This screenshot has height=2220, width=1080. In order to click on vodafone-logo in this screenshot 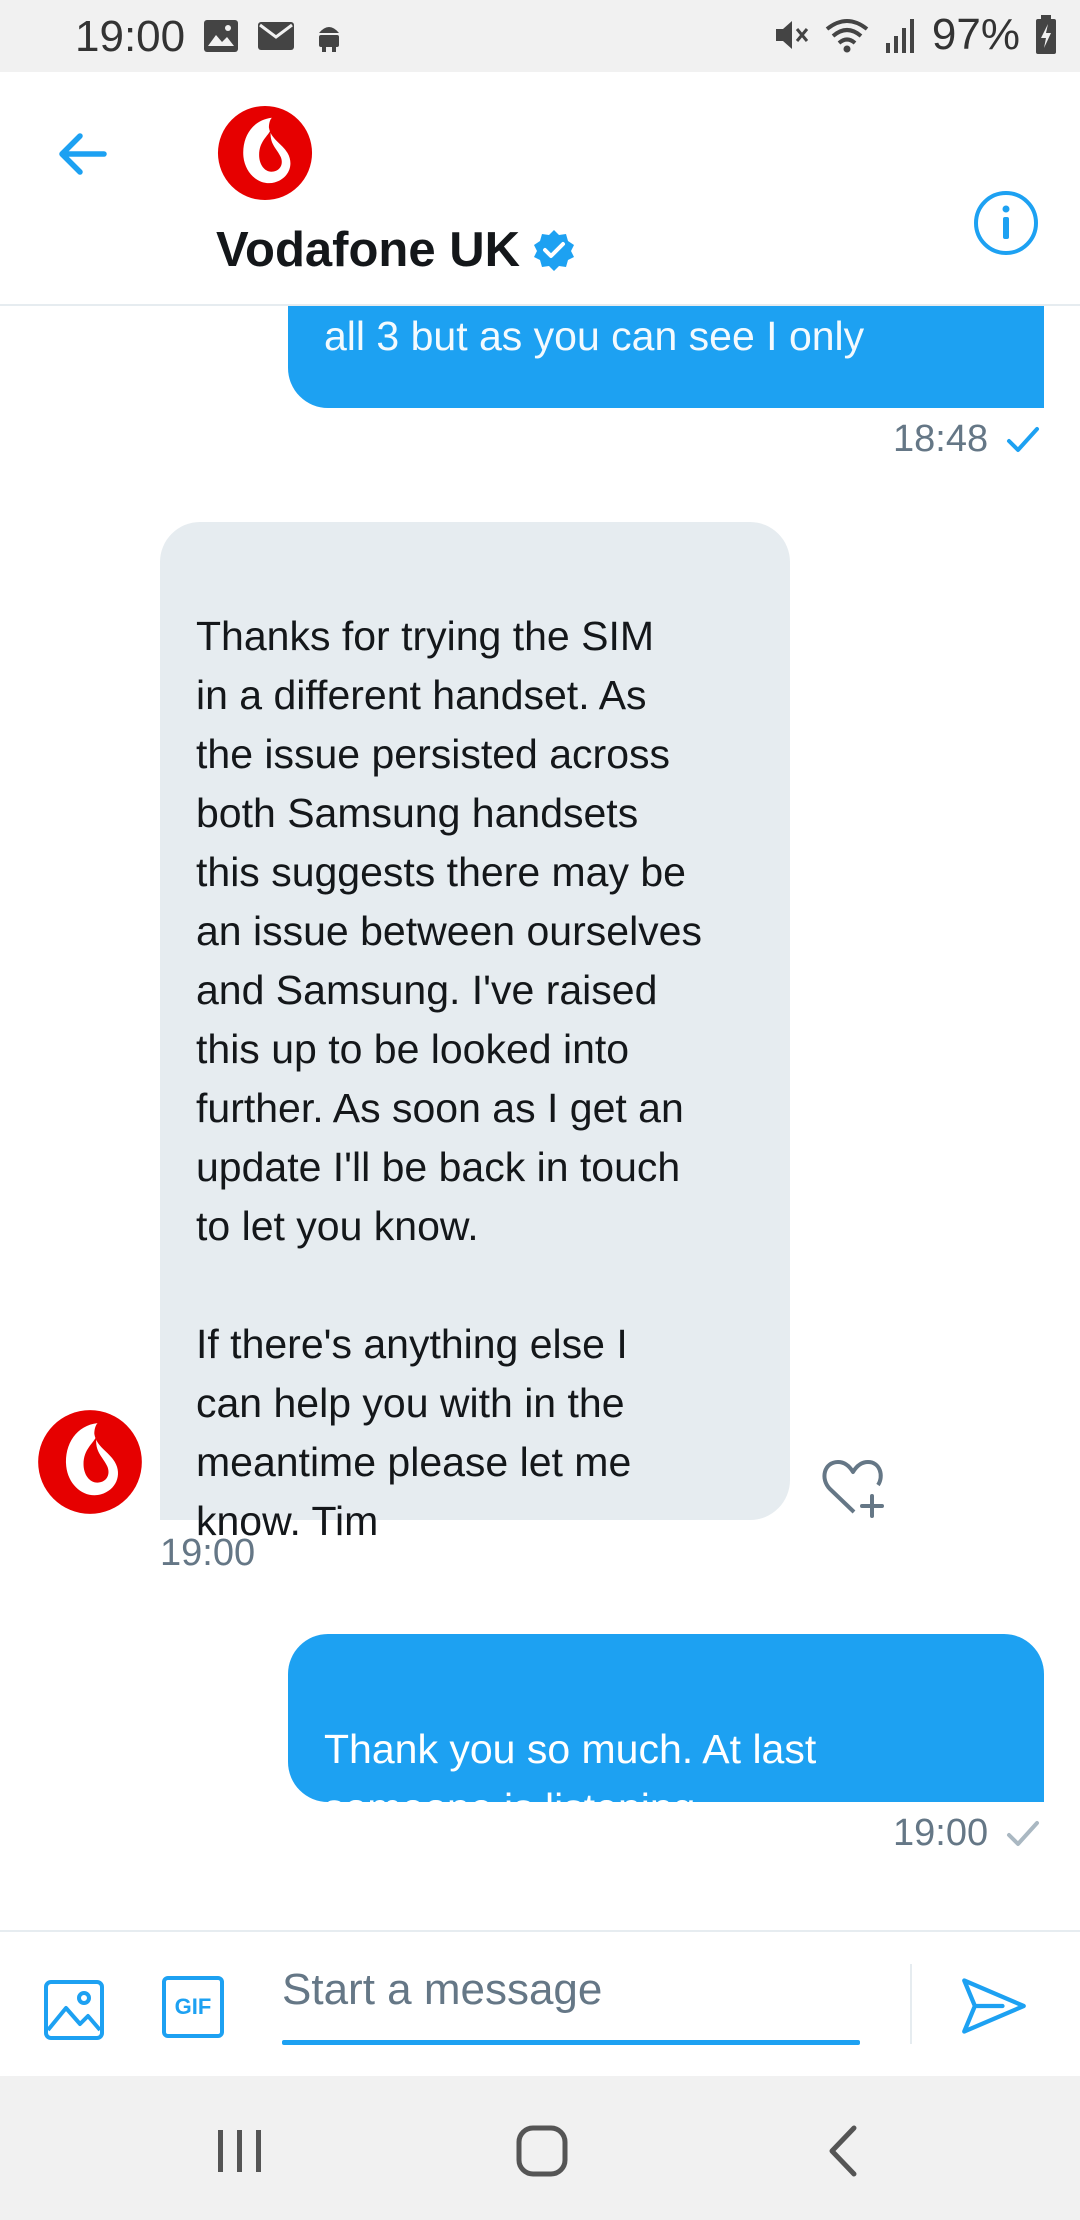, I will do `click(265, 153)`.